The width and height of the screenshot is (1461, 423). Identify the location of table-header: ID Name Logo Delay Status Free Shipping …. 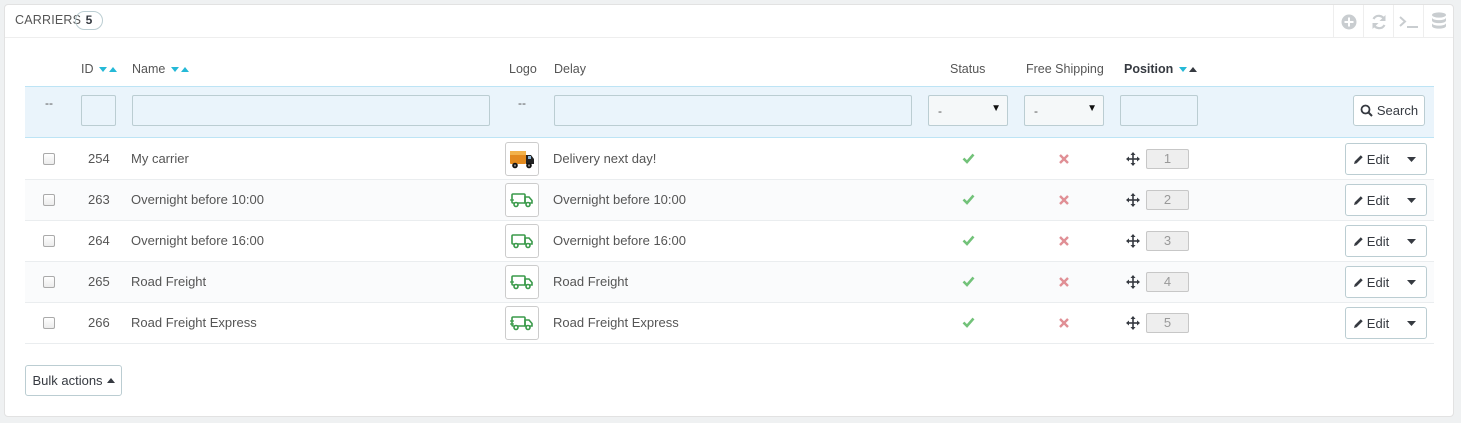
(729, 72).